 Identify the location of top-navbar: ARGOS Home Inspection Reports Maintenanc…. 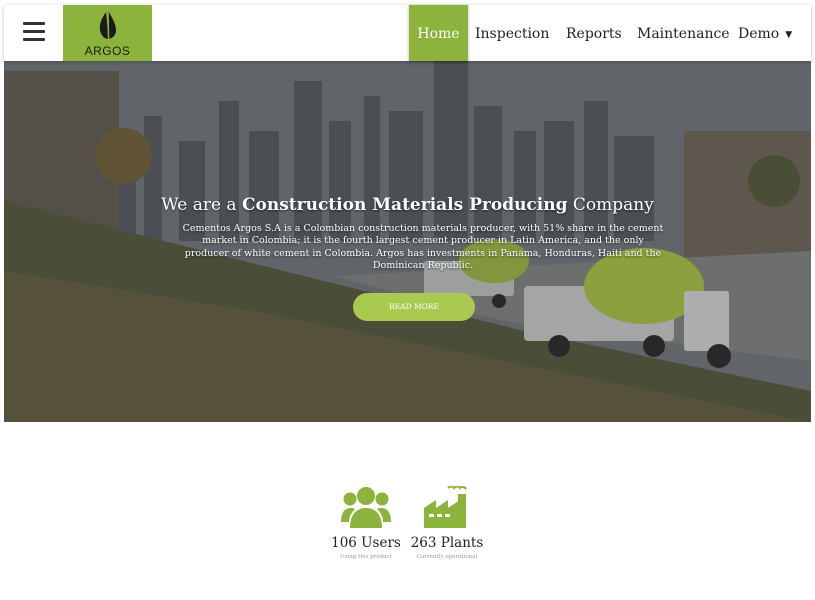
(407, 33).